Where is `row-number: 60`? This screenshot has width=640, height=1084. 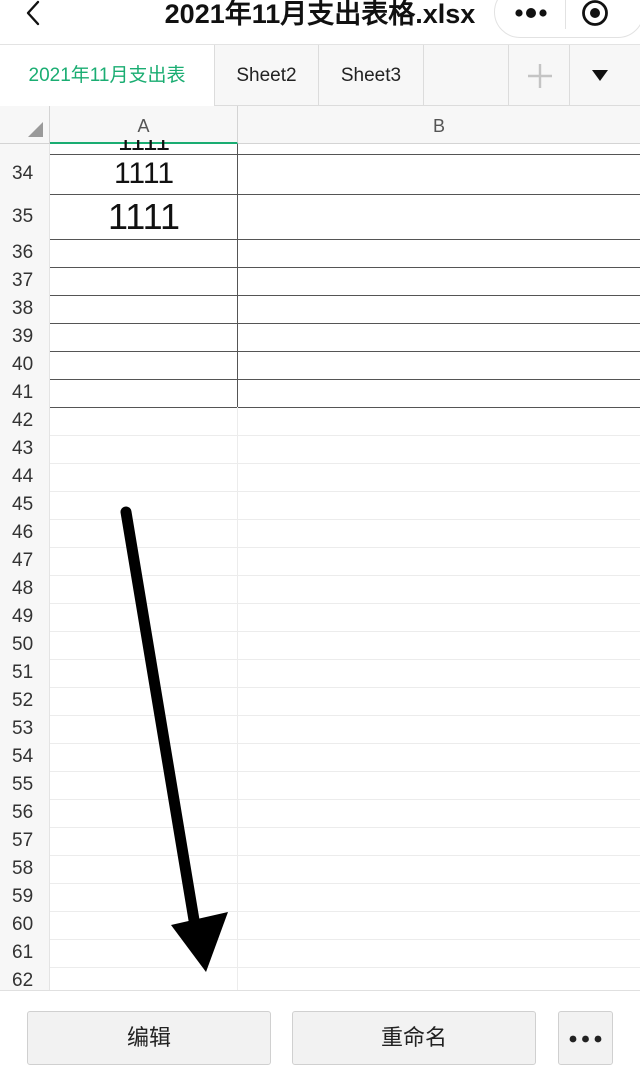
row-number: 60 is located at coordinates (25, 925).